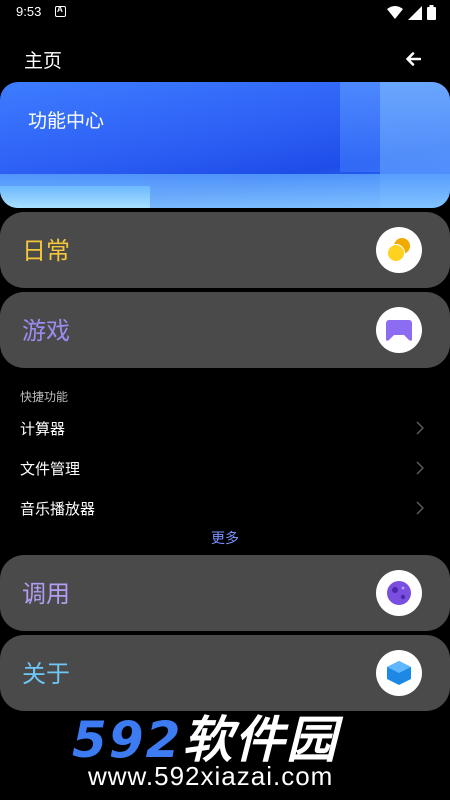  Describe the element at coordinates (46, 251) in the screenshot. I see `card-daily-label: 日常` at that location.